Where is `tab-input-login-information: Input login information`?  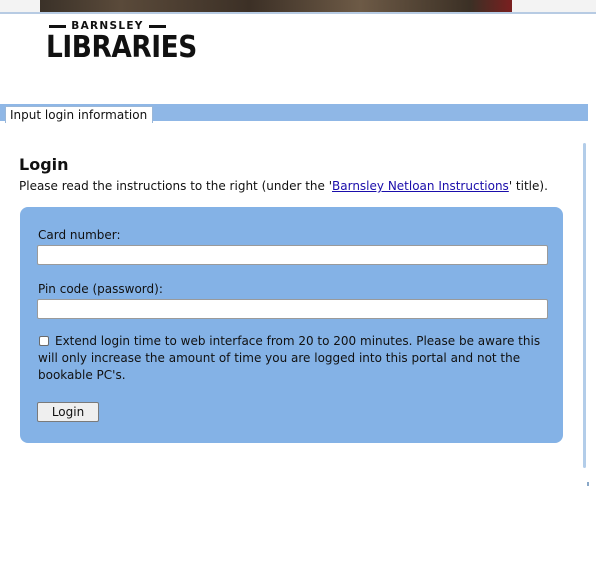
tab-input-login-information: Input login information is located at coordinates (79, 114).